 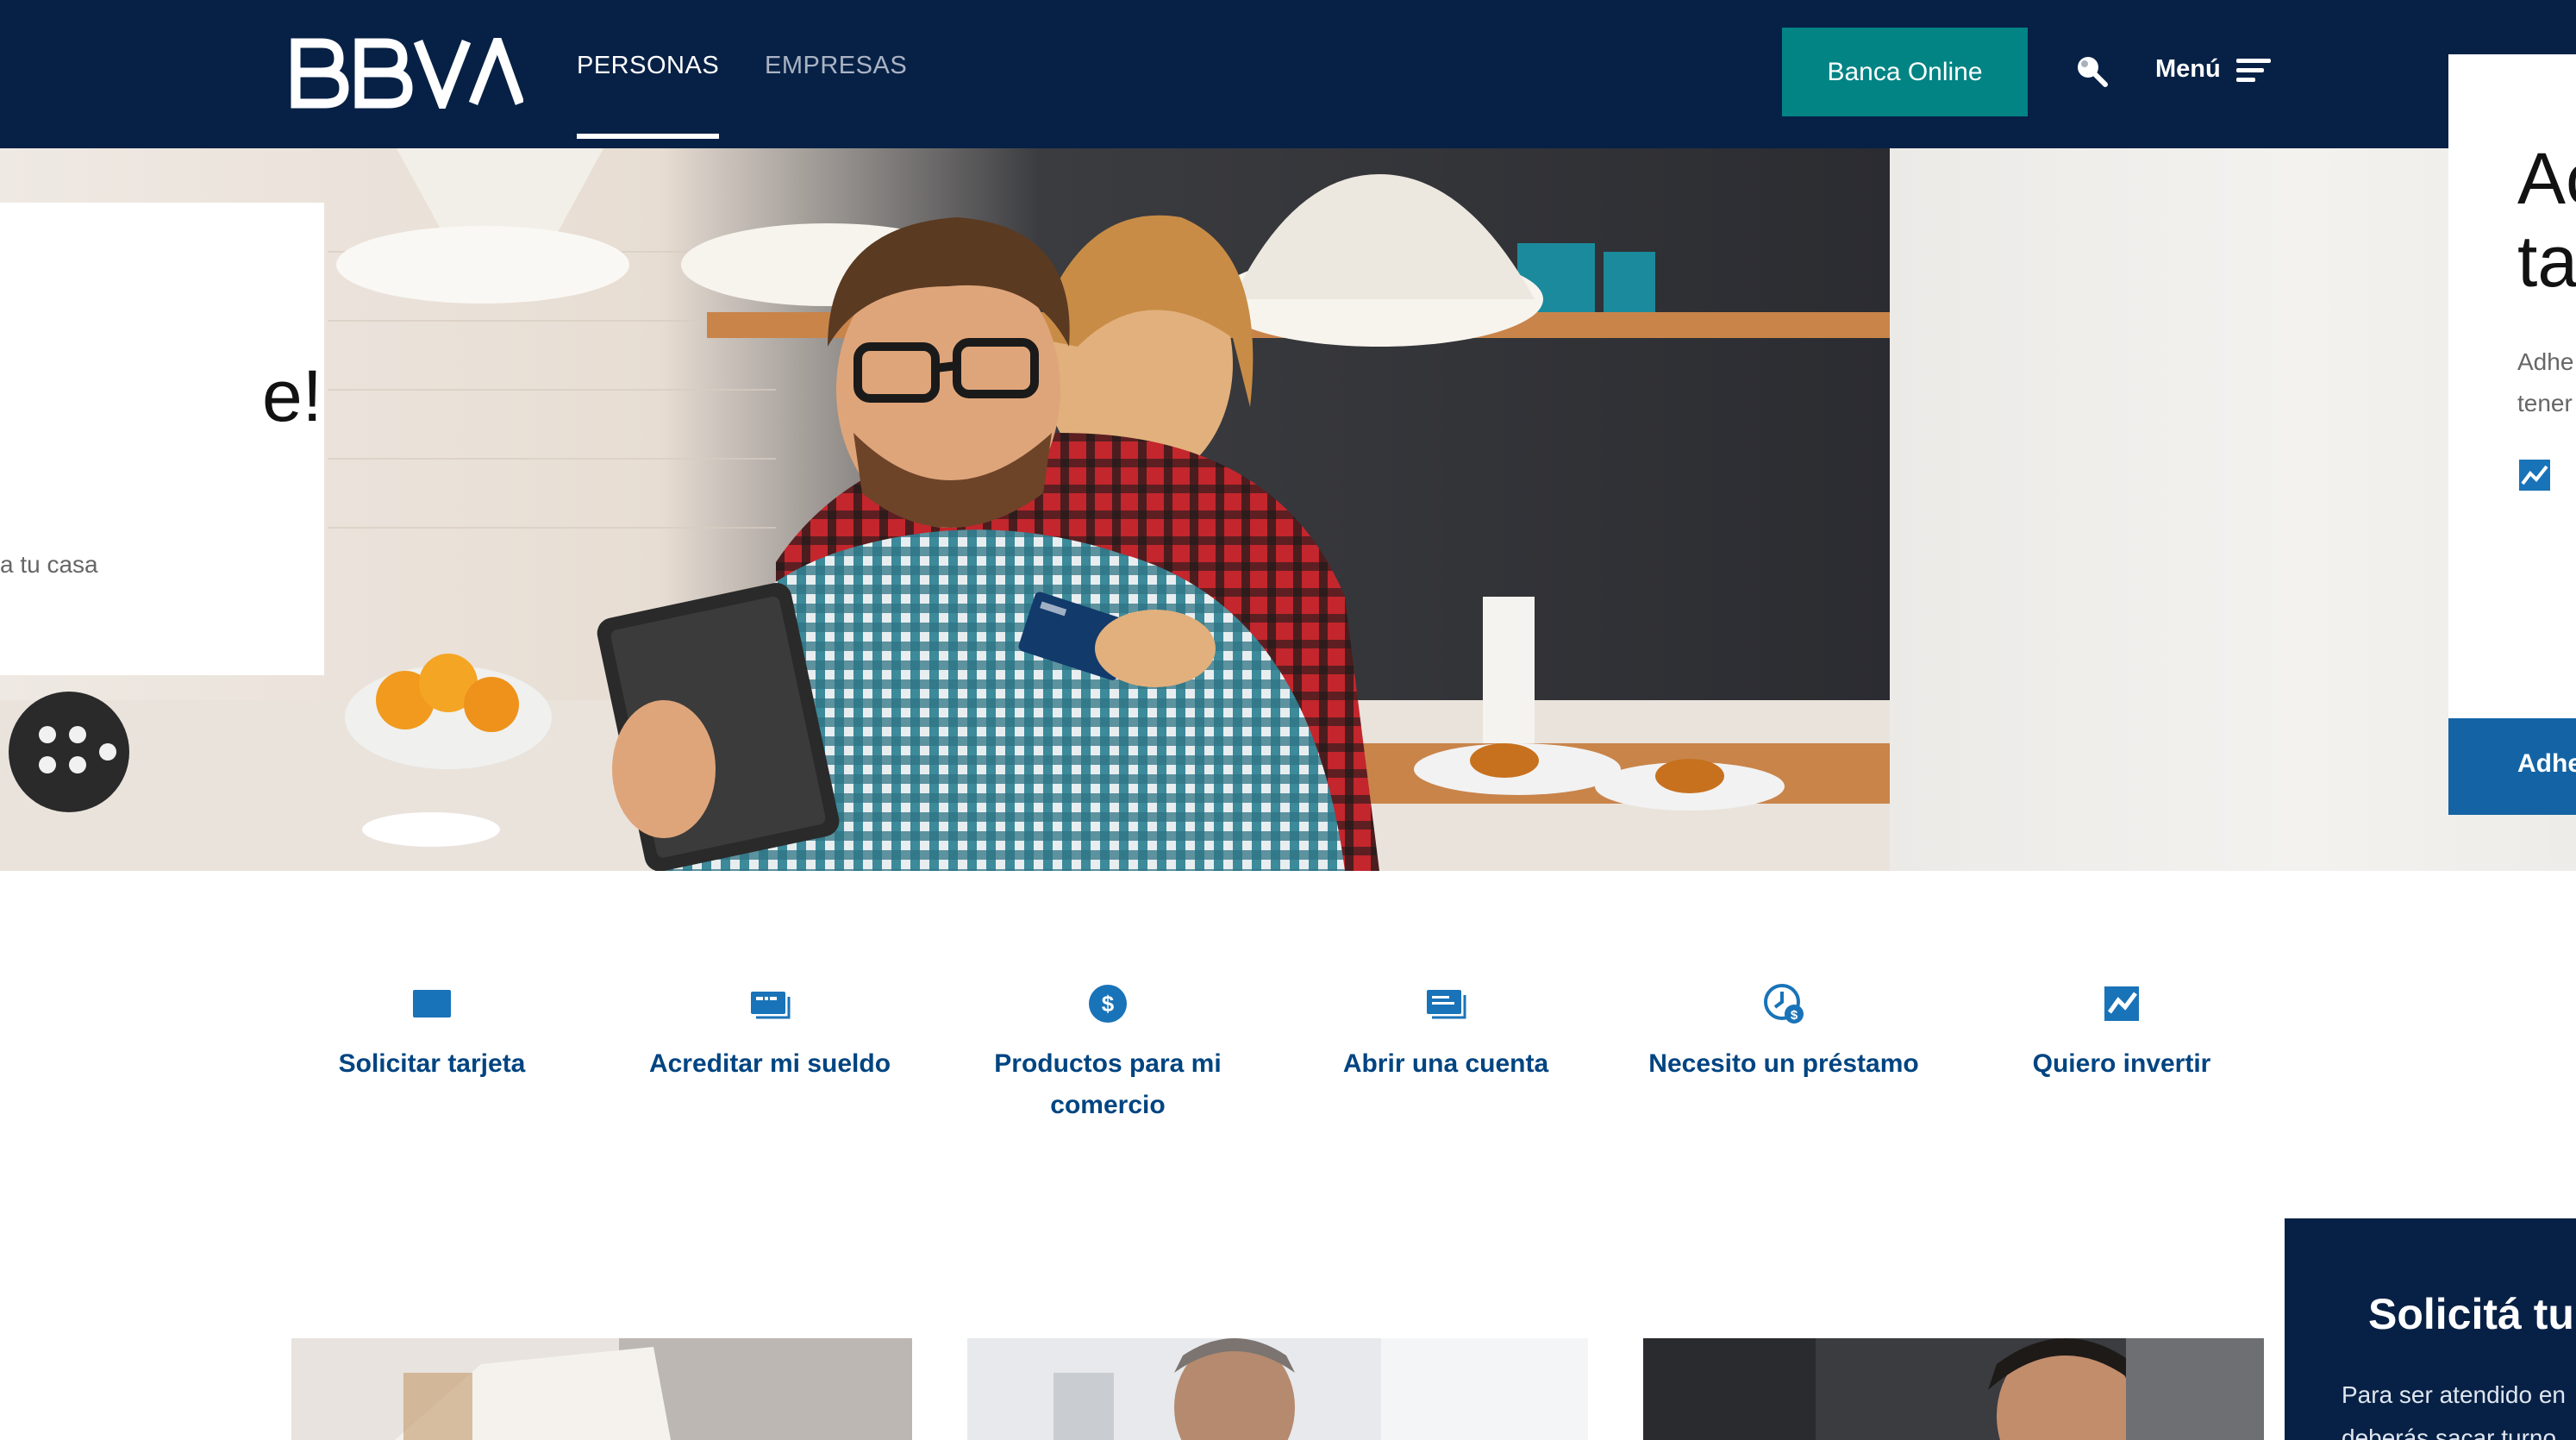 What do you see at coordinates (2253, 71) in the screenshot?
I see `menu-icon` at bounding box center [2253, 71].